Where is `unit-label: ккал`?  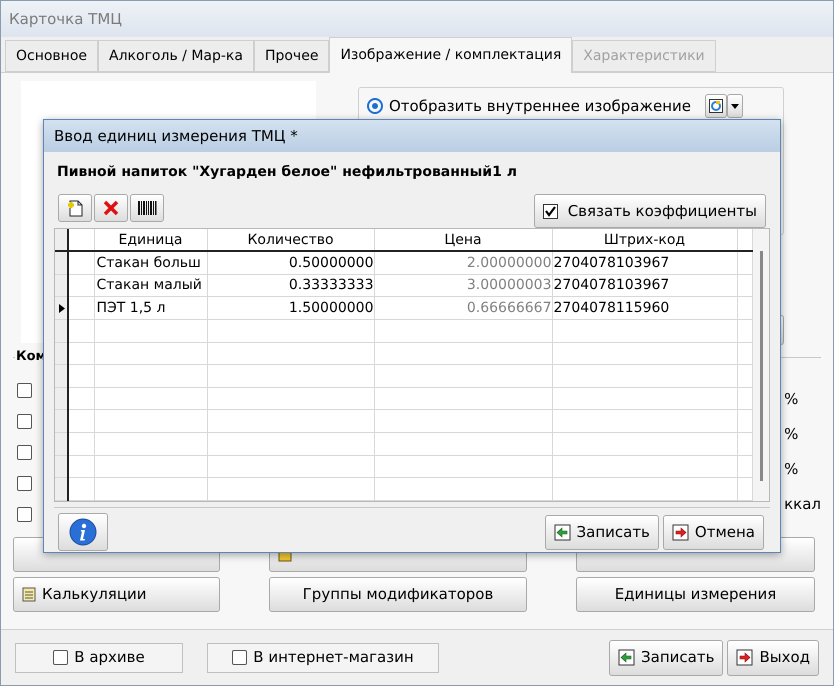 unit-label: ккал is located at coordinates (802, 504).